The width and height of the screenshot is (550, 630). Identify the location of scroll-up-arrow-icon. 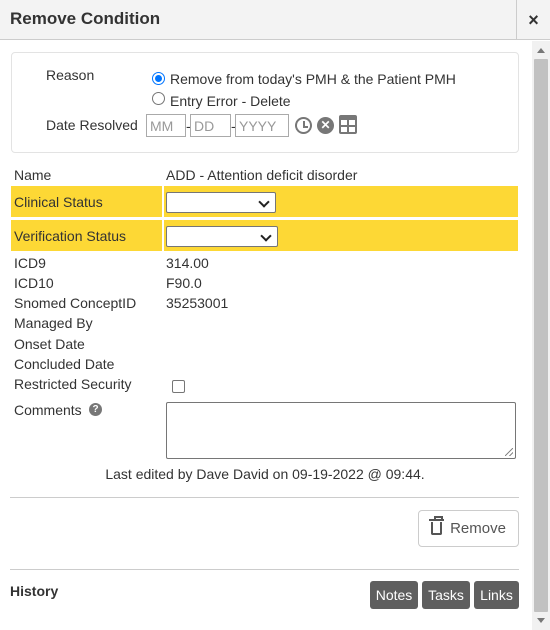
(541, 51).